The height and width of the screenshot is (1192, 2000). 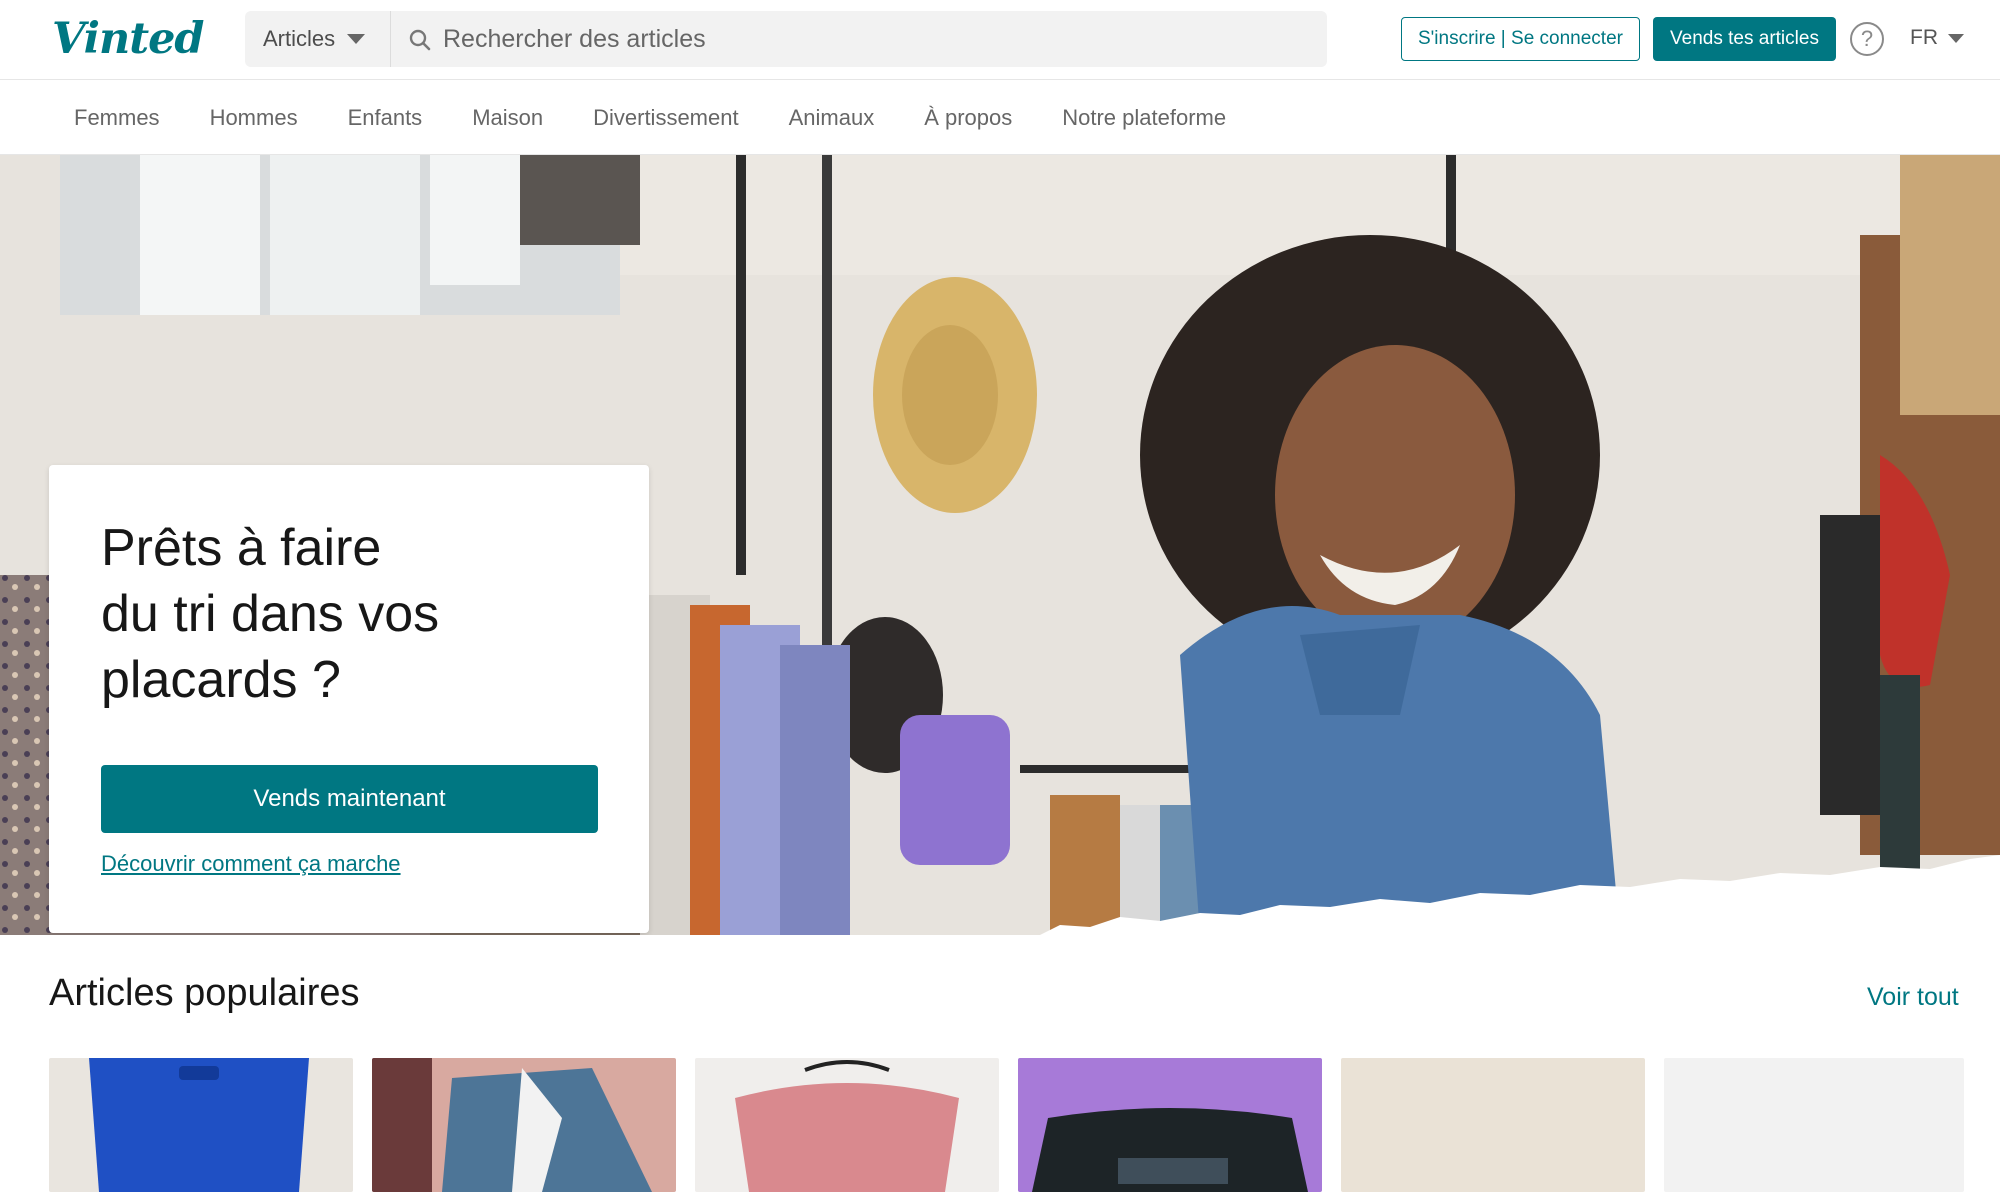 I want to click on nav-item-a-propos: À propos, so click(x=968, y=118).